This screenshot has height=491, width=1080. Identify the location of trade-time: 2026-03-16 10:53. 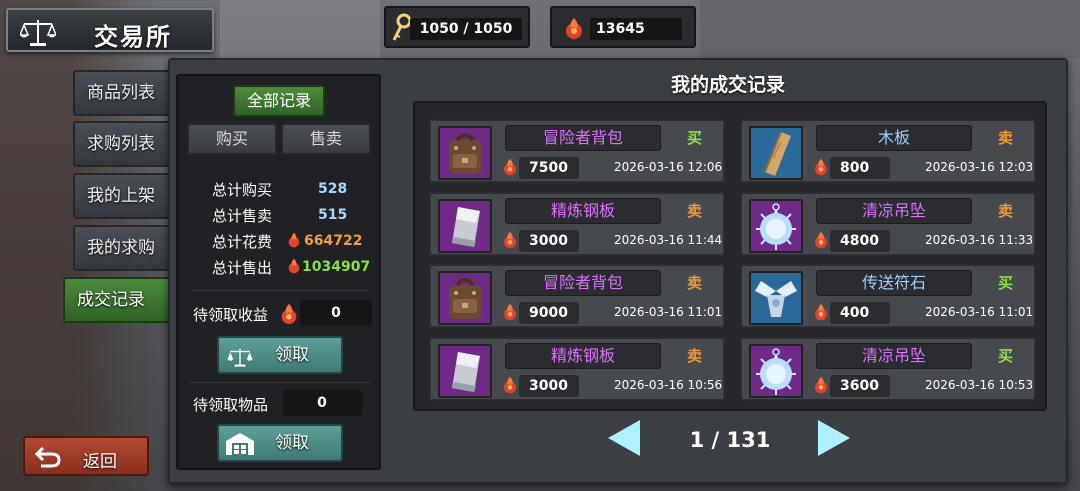
(979, 385).